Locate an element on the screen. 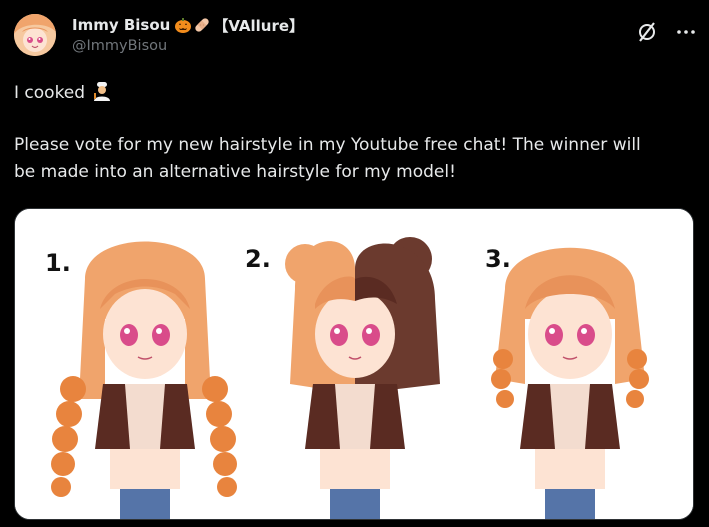 This screenshot has height=527, width=709. display-name: Immy Bisou is located at coordinates (121, 25).